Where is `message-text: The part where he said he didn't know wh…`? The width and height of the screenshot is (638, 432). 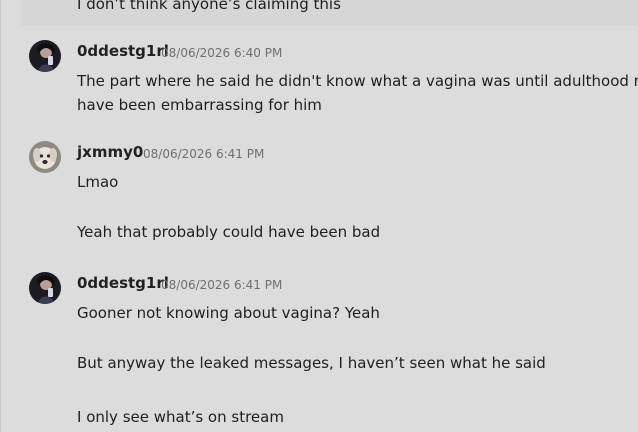 message-text: The part where he said he didn't know wh… is located at coordinates (357, 81).